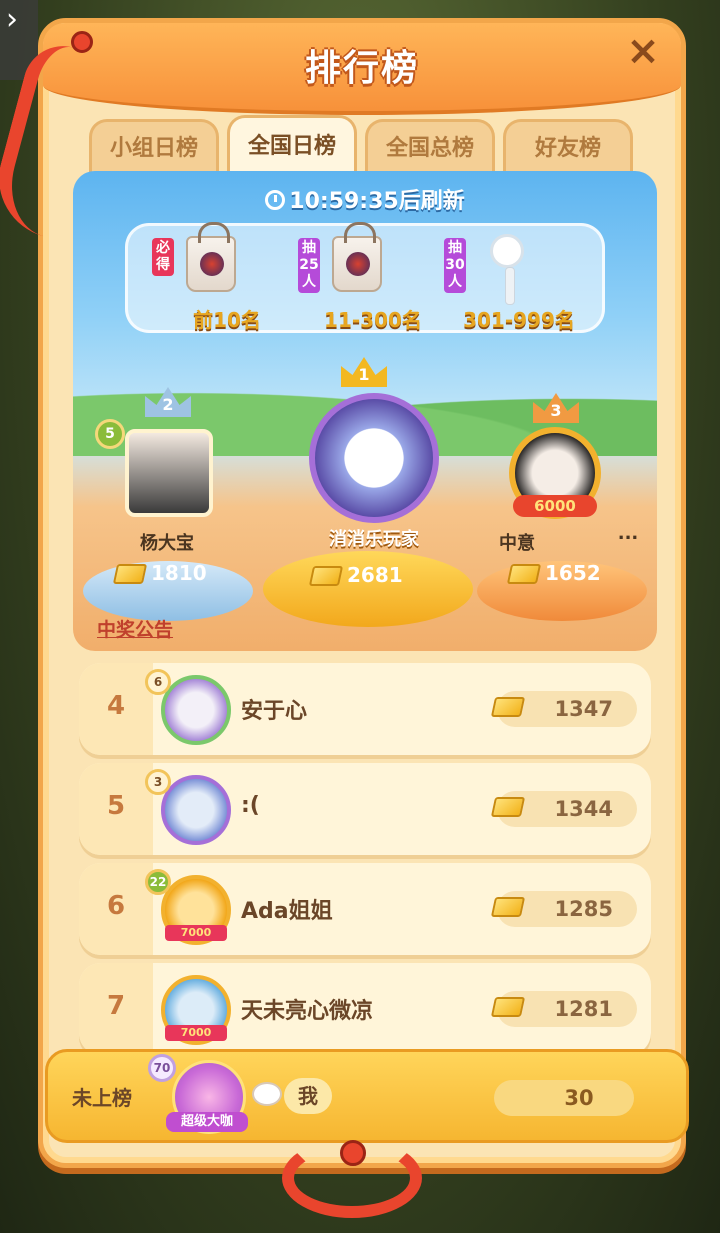  What do you see at coordinates (373, 320) in the screenshot?
I see `prize-label: 11-300名` at bounding box center [373, 320].